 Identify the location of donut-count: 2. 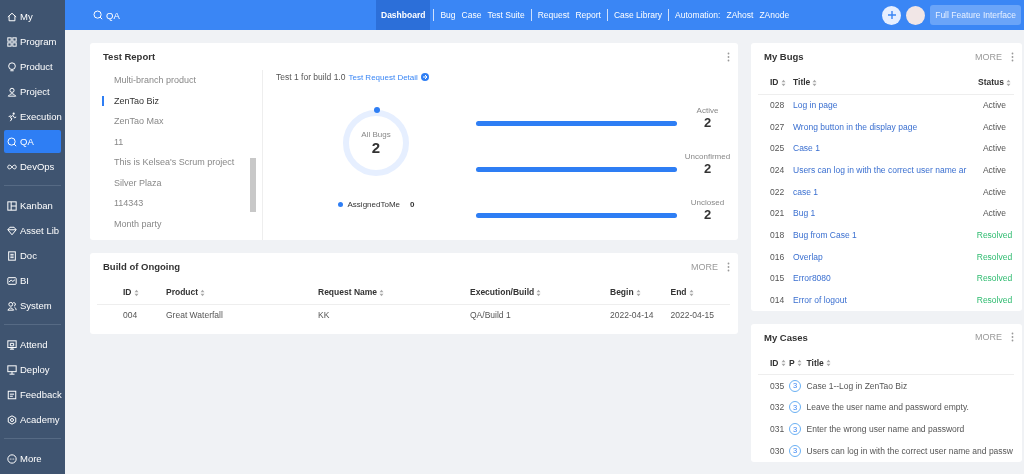
(376, 147).